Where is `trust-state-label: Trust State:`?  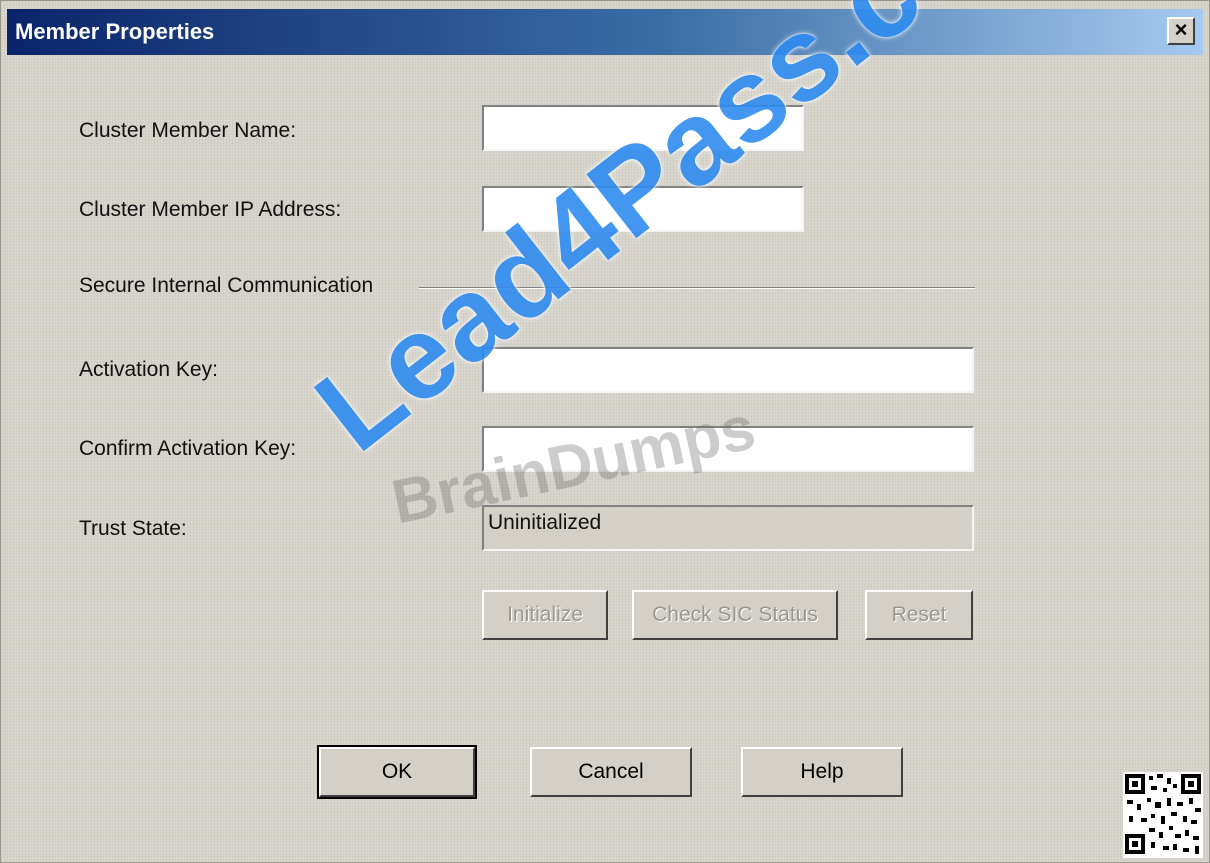 trust-state-label: Trust State: is located at coordinates (133, 528).